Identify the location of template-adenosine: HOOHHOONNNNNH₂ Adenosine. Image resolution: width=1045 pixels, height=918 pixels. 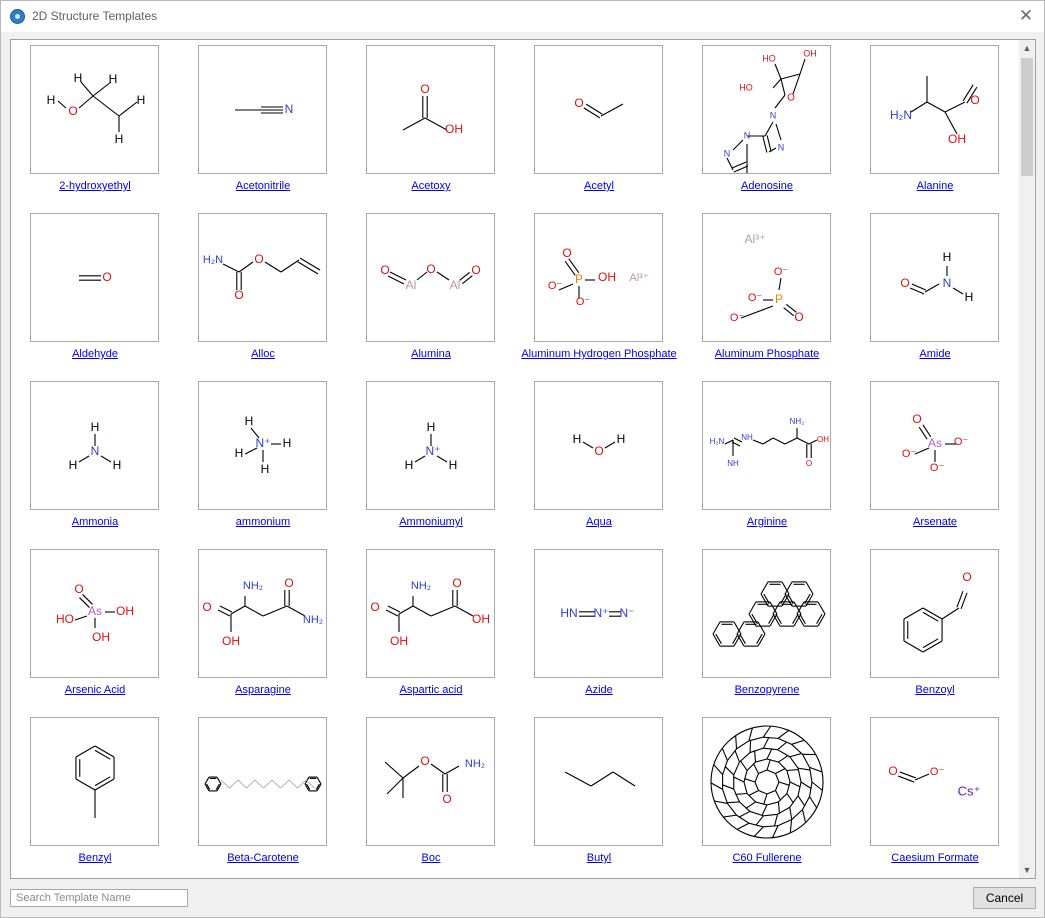
(767, 121).